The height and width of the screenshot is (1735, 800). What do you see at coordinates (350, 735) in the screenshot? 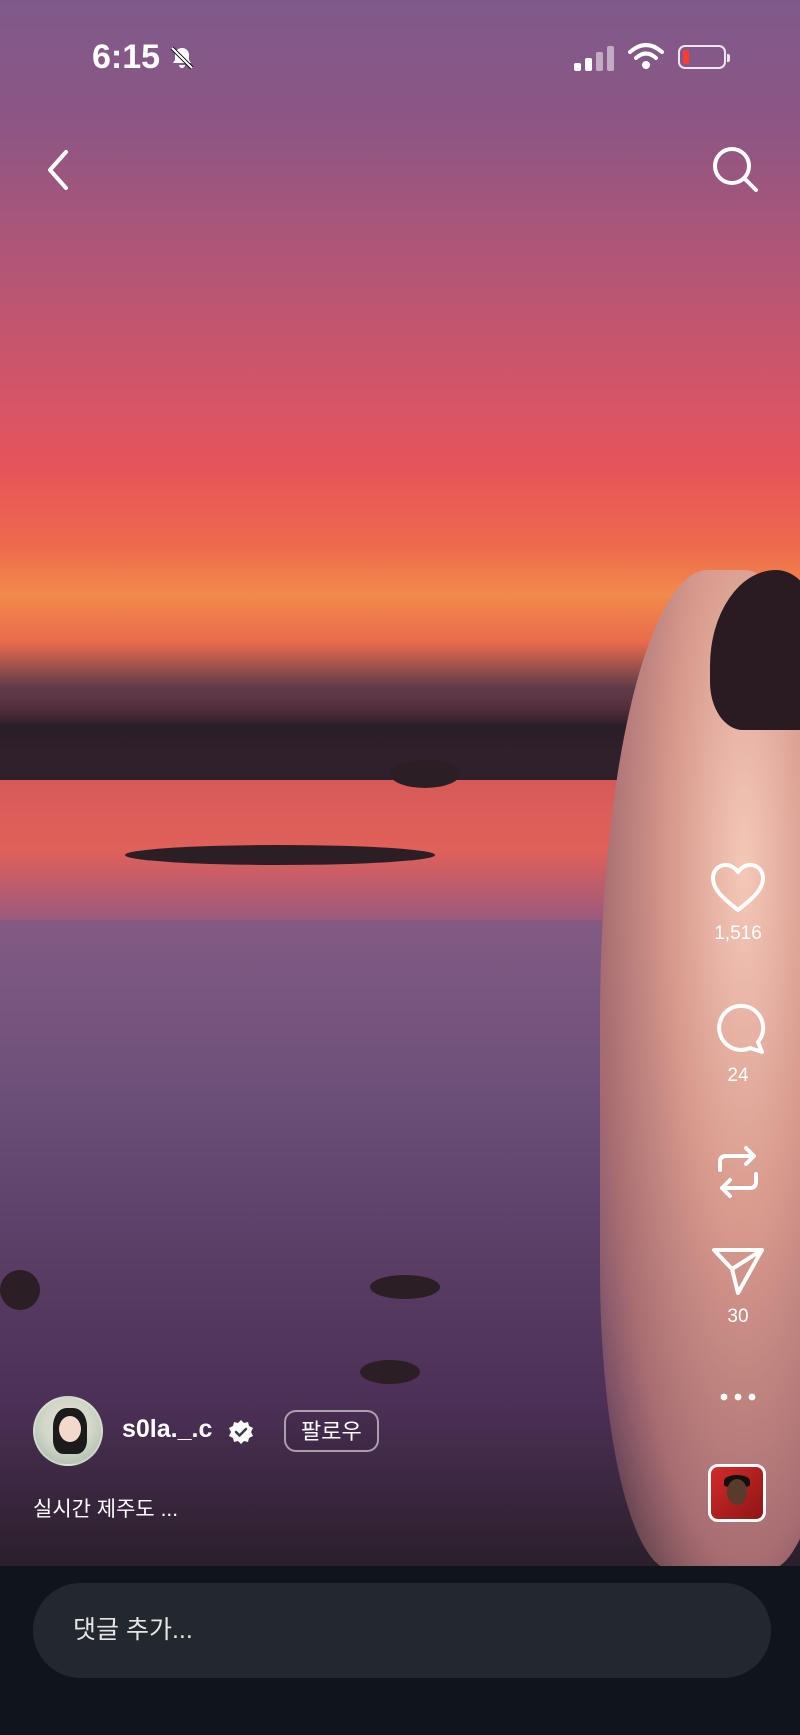
I see `video-horizon` at bounding box center [350, 735].